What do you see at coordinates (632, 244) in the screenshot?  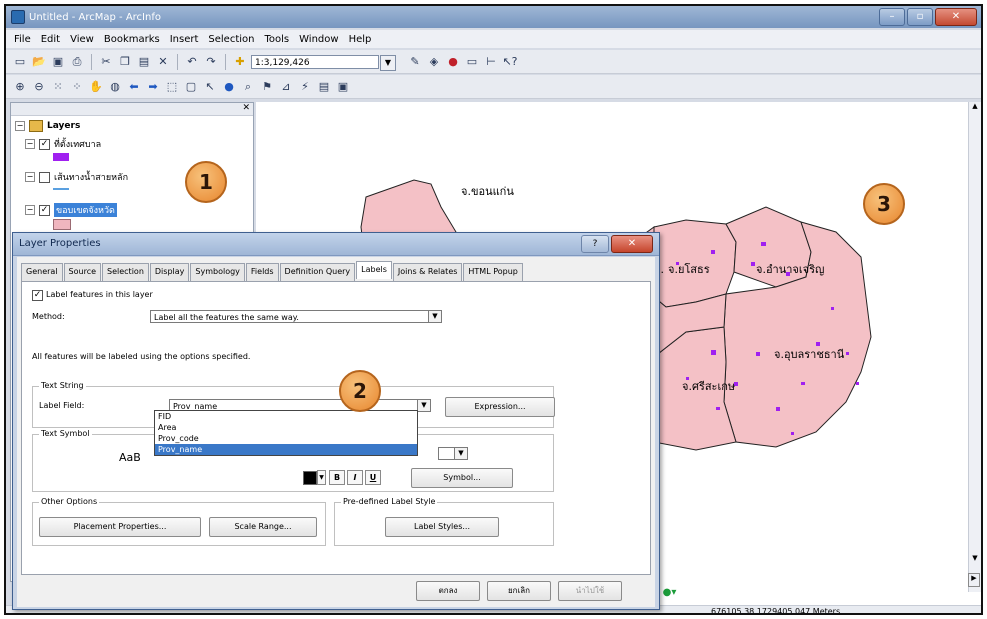 I see `dialog-close-button: ✕` at bounding box center [632, 244].